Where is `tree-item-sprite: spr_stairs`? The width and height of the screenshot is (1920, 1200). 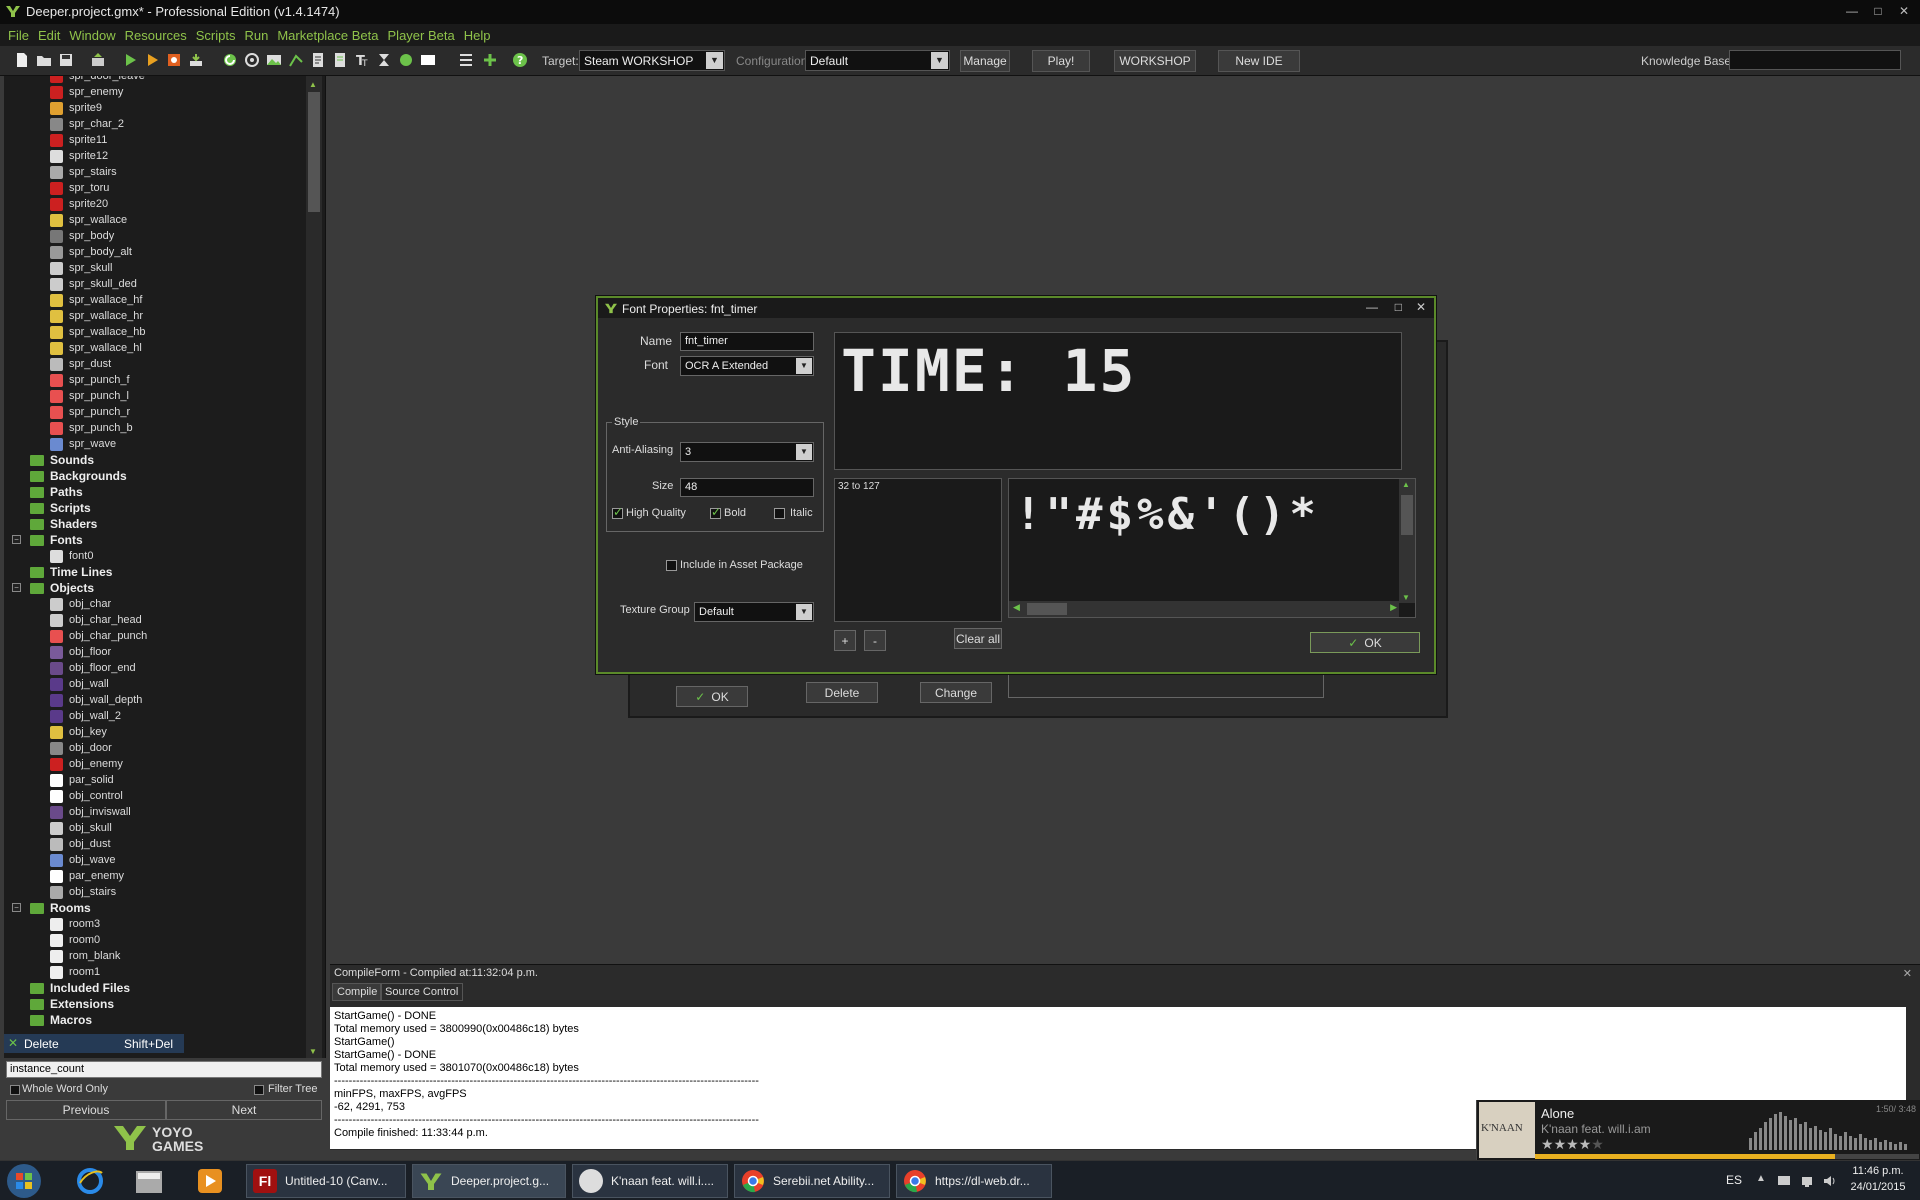 tree-item-sprite: spr_stairs is located at coordinates (83, 172).